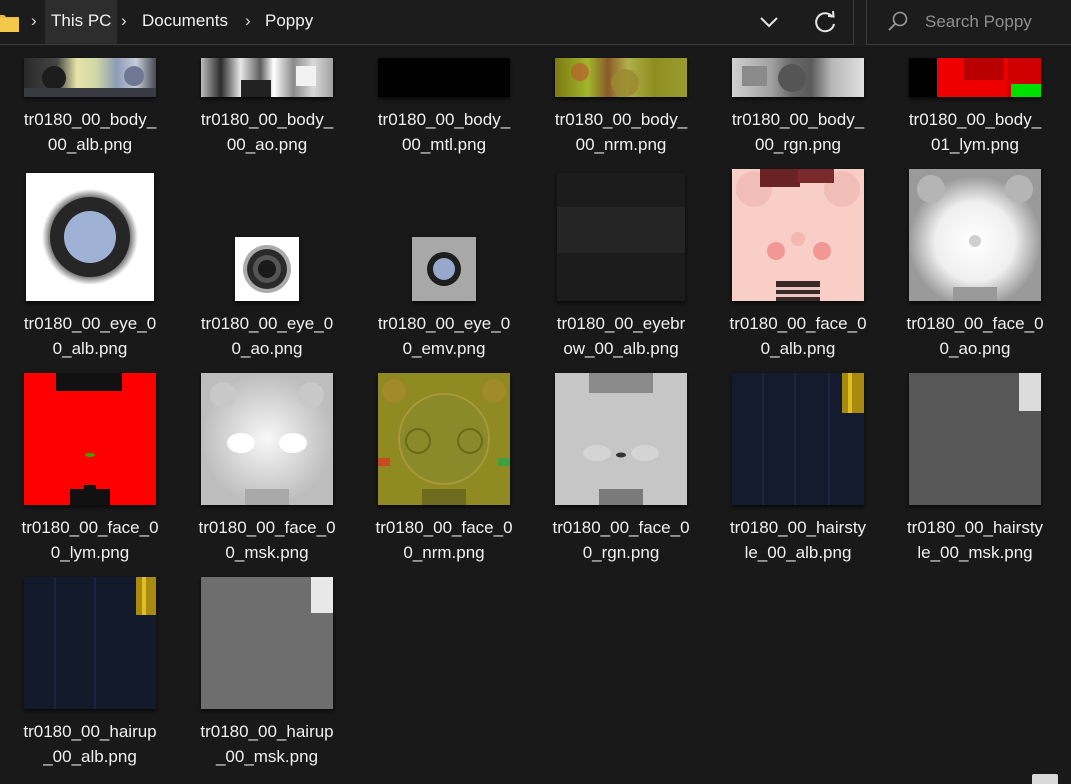 The height and width of the screenshot is (784, 1071). I want to click on explorer-toolbar: › This PC › Documents › Poppy, so click(535, 23).